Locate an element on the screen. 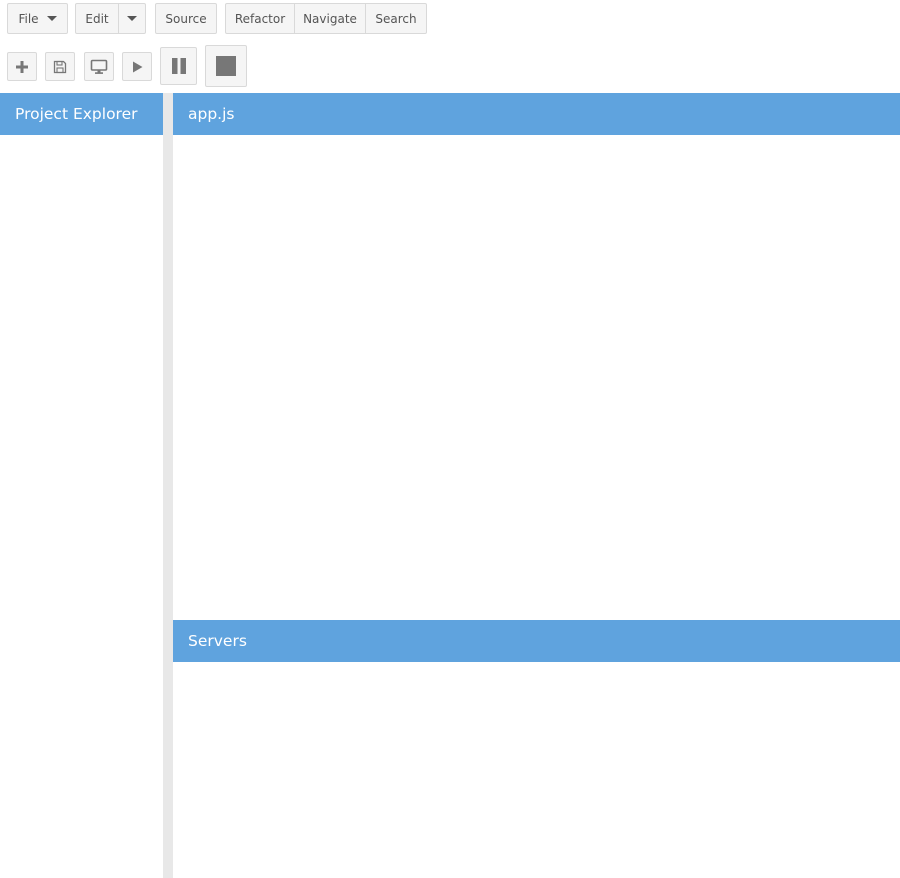 This screenshot has width=900, height=878. edit-menu-group: Edit is located at coordinates (110, 18).